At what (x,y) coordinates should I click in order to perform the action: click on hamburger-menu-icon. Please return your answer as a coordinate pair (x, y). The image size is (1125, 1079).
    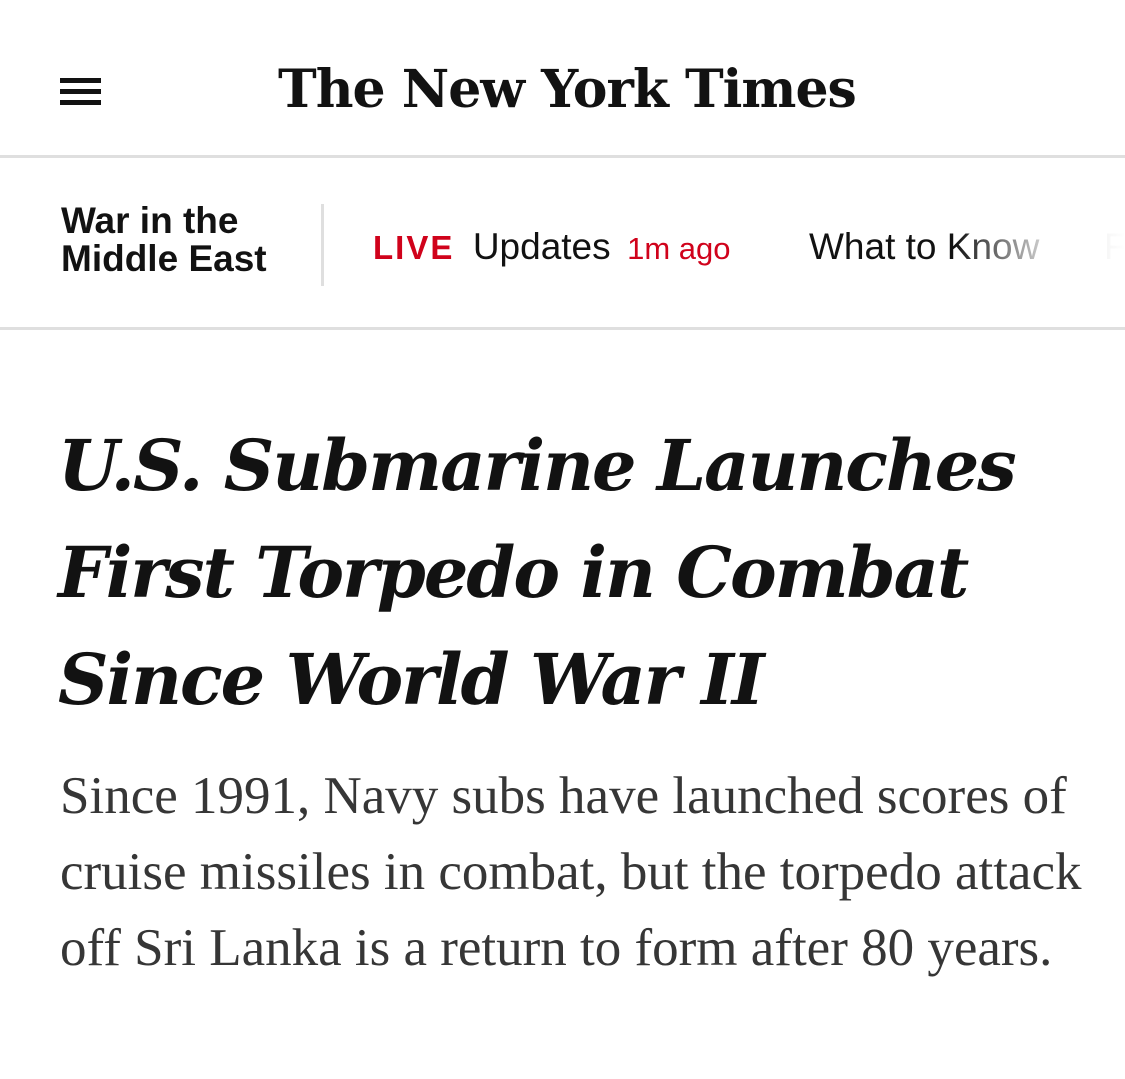
    Looking at the image, I should click on (81, 92).